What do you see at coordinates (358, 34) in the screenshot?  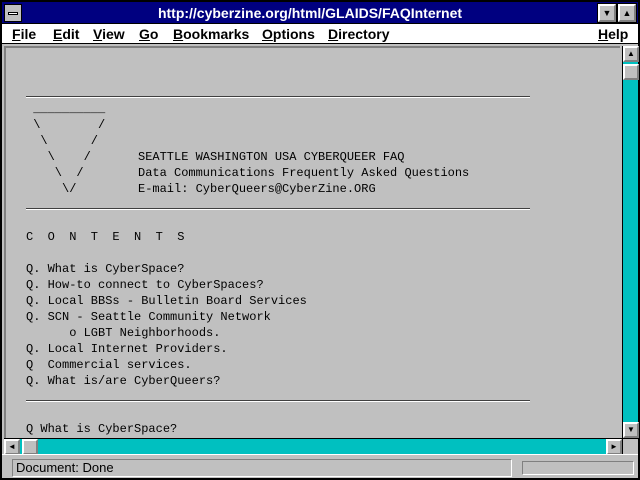 I see `menu-directory: Directory` at bounding box center [358, 34].